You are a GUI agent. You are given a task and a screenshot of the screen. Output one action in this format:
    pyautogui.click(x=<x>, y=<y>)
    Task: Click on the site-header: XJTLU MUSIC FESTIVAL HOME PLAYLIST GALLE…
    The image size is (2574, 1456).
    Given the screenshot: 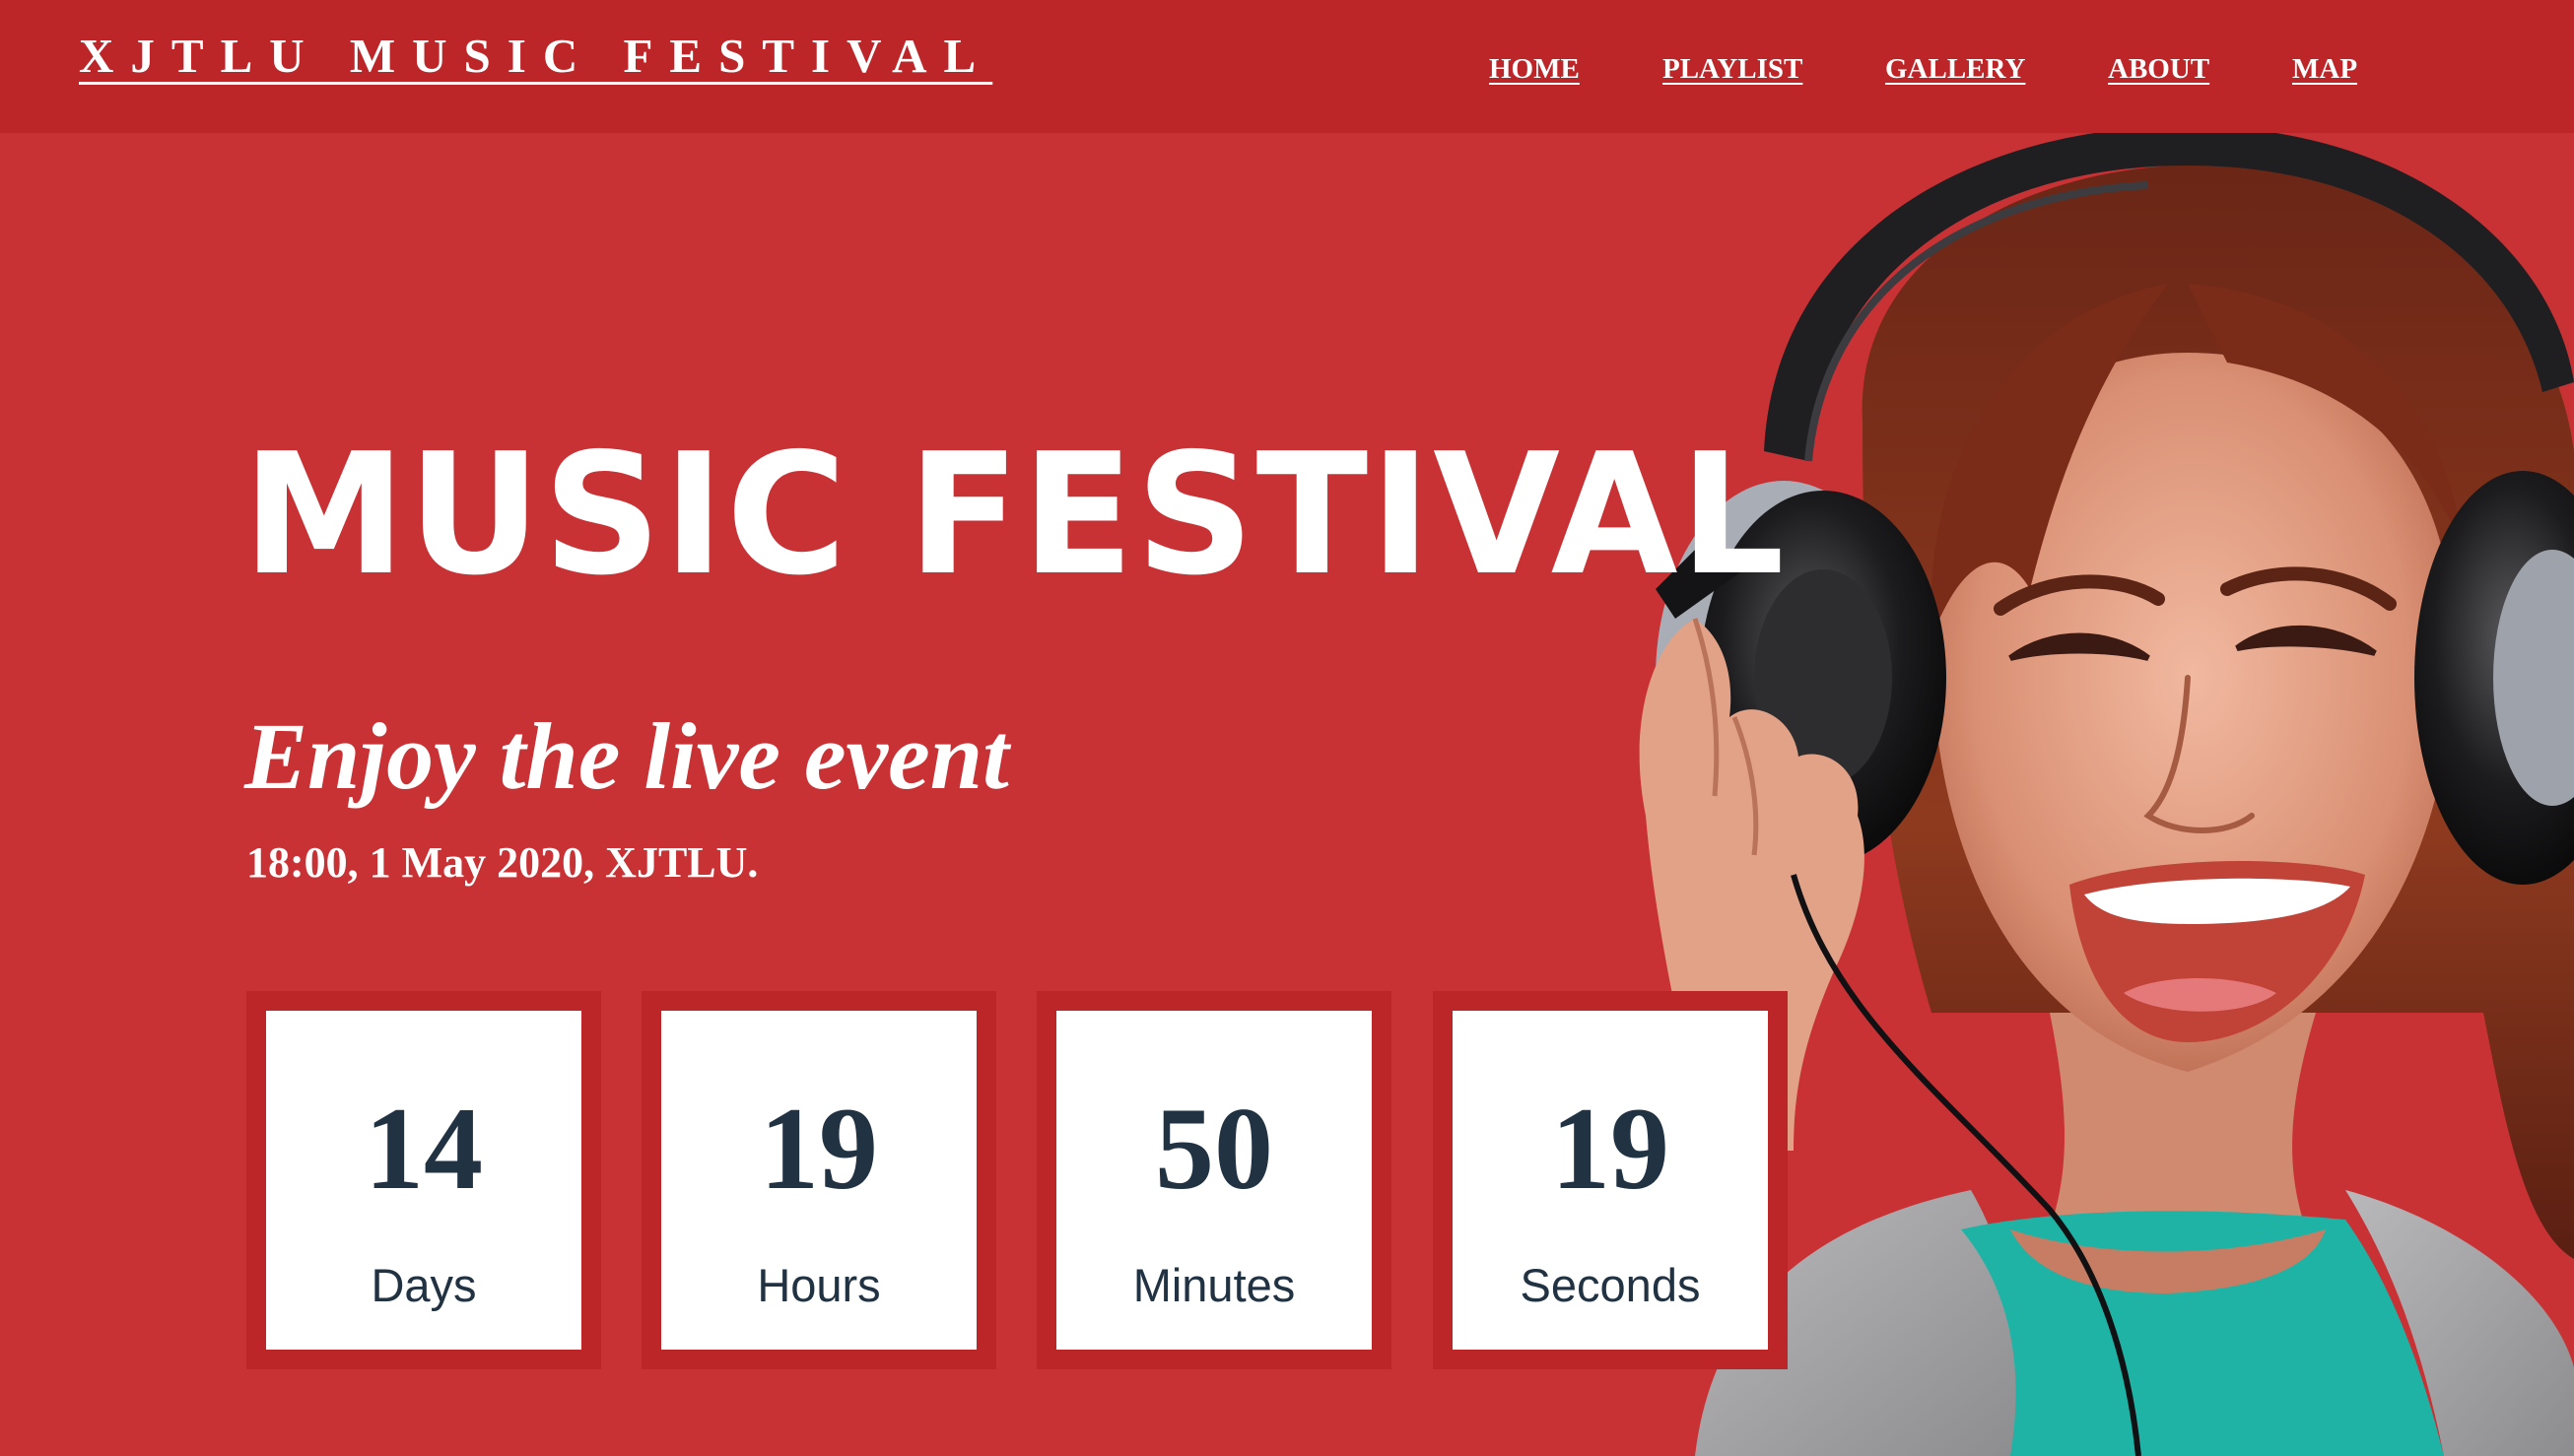 What is the action you would take?
    pyautogui.click(x=1287, y=66)
    